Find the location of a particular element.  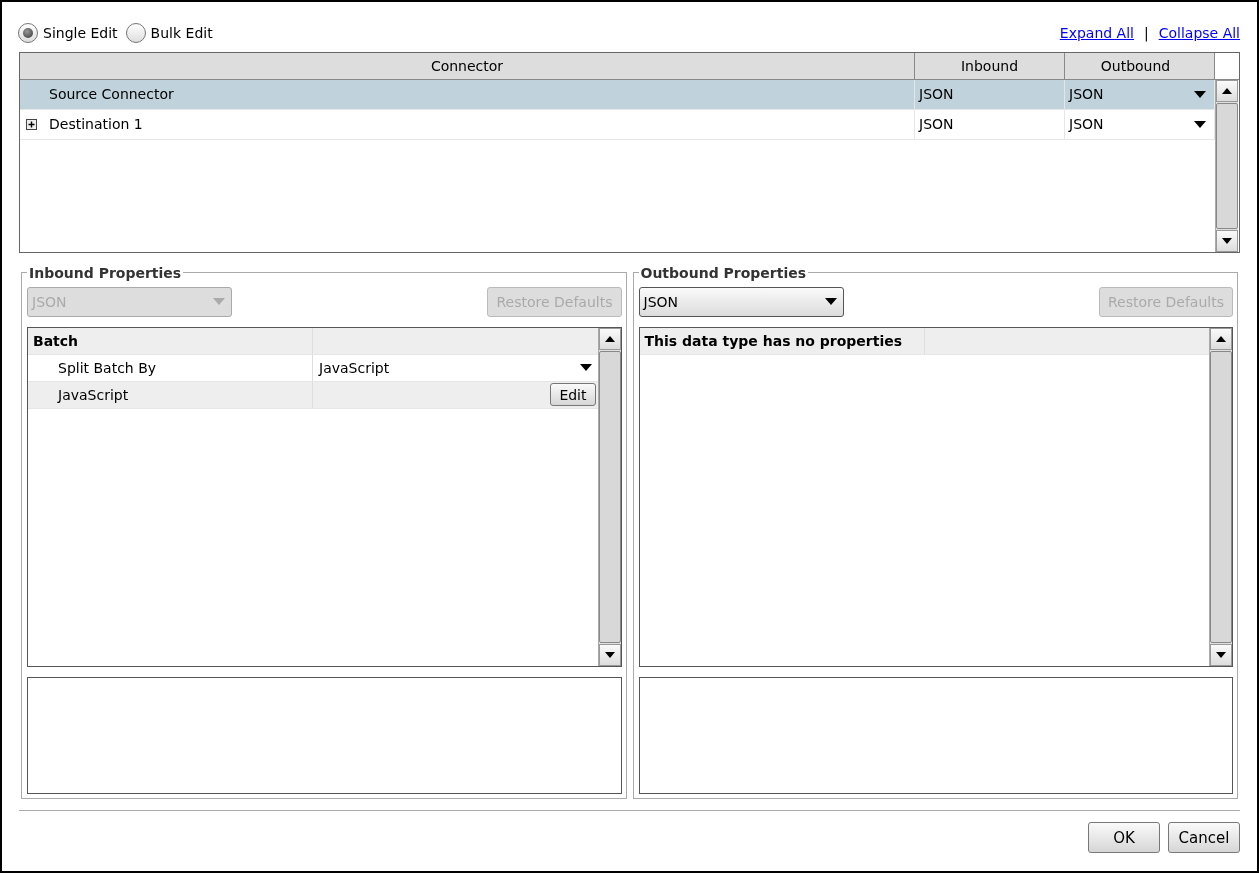

connector-name: Destination 1 is located at coordinates (96, 124).